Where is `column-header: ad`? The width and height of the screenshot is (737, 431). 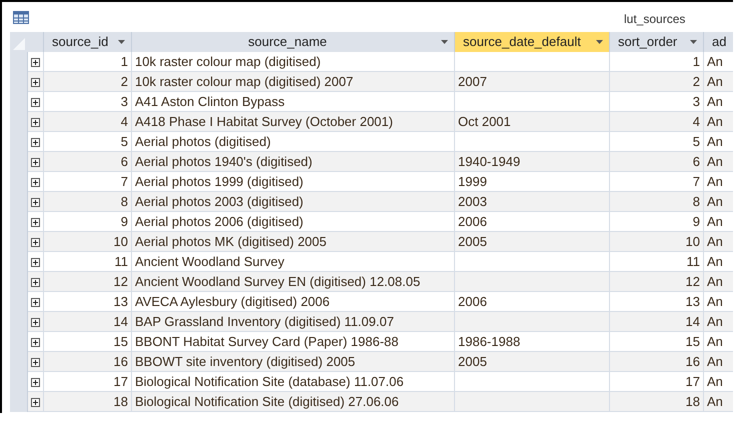
column-header: ad is located at coordinates (718, 42).